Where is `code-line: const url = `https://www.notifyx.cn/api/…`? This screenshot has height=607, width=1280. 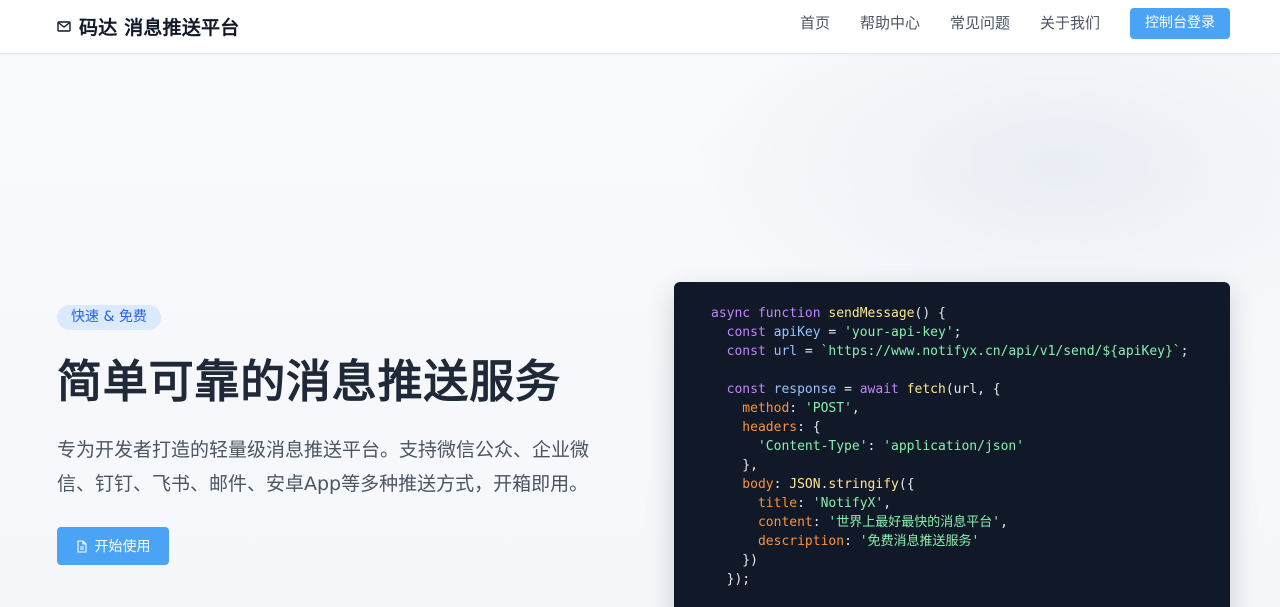
code-line: const url = `https://www.notifyx.cn/api/… is located at coordinates (950, 351).